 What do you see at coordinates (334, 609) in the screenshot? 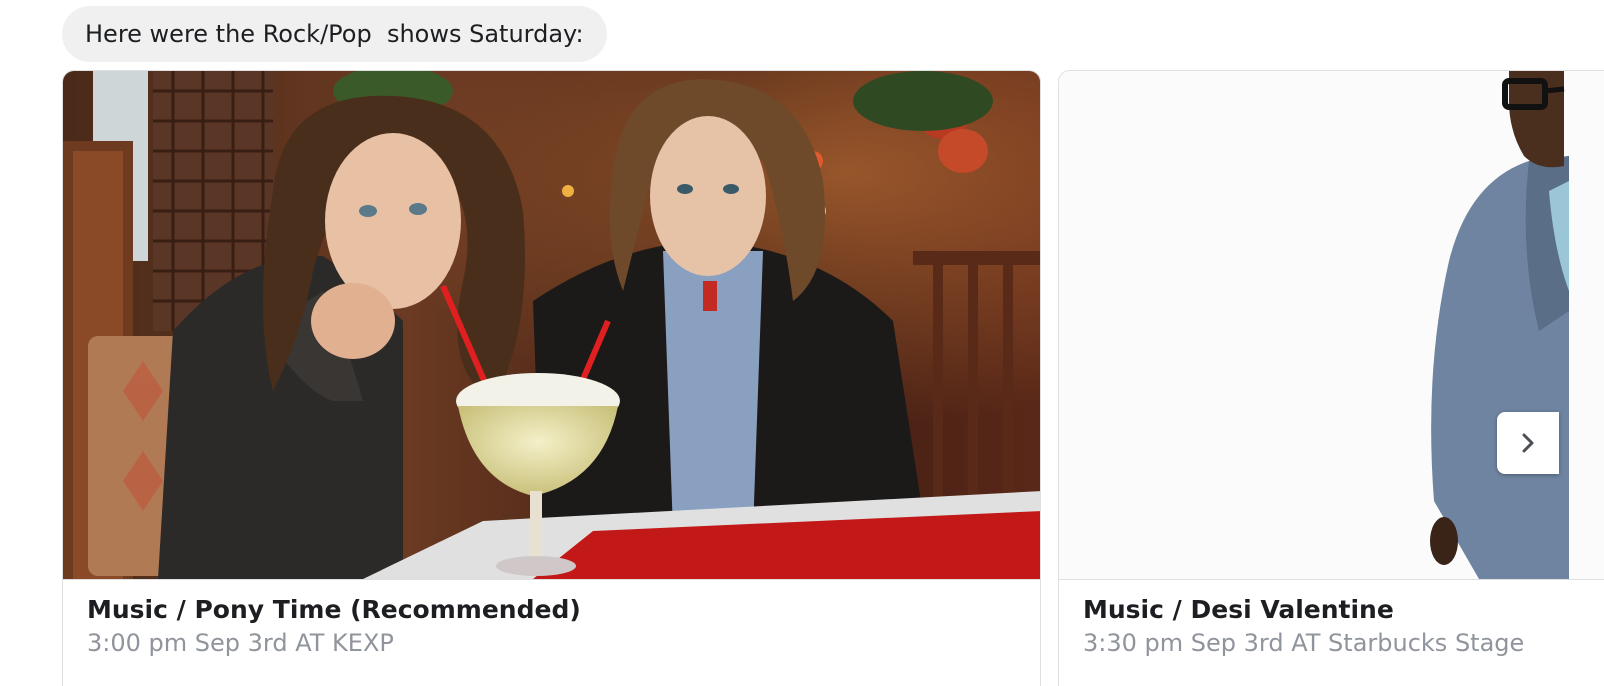
I see `event-title: Music / Pony Time (Recommended)` at bounding box center [334, 609].